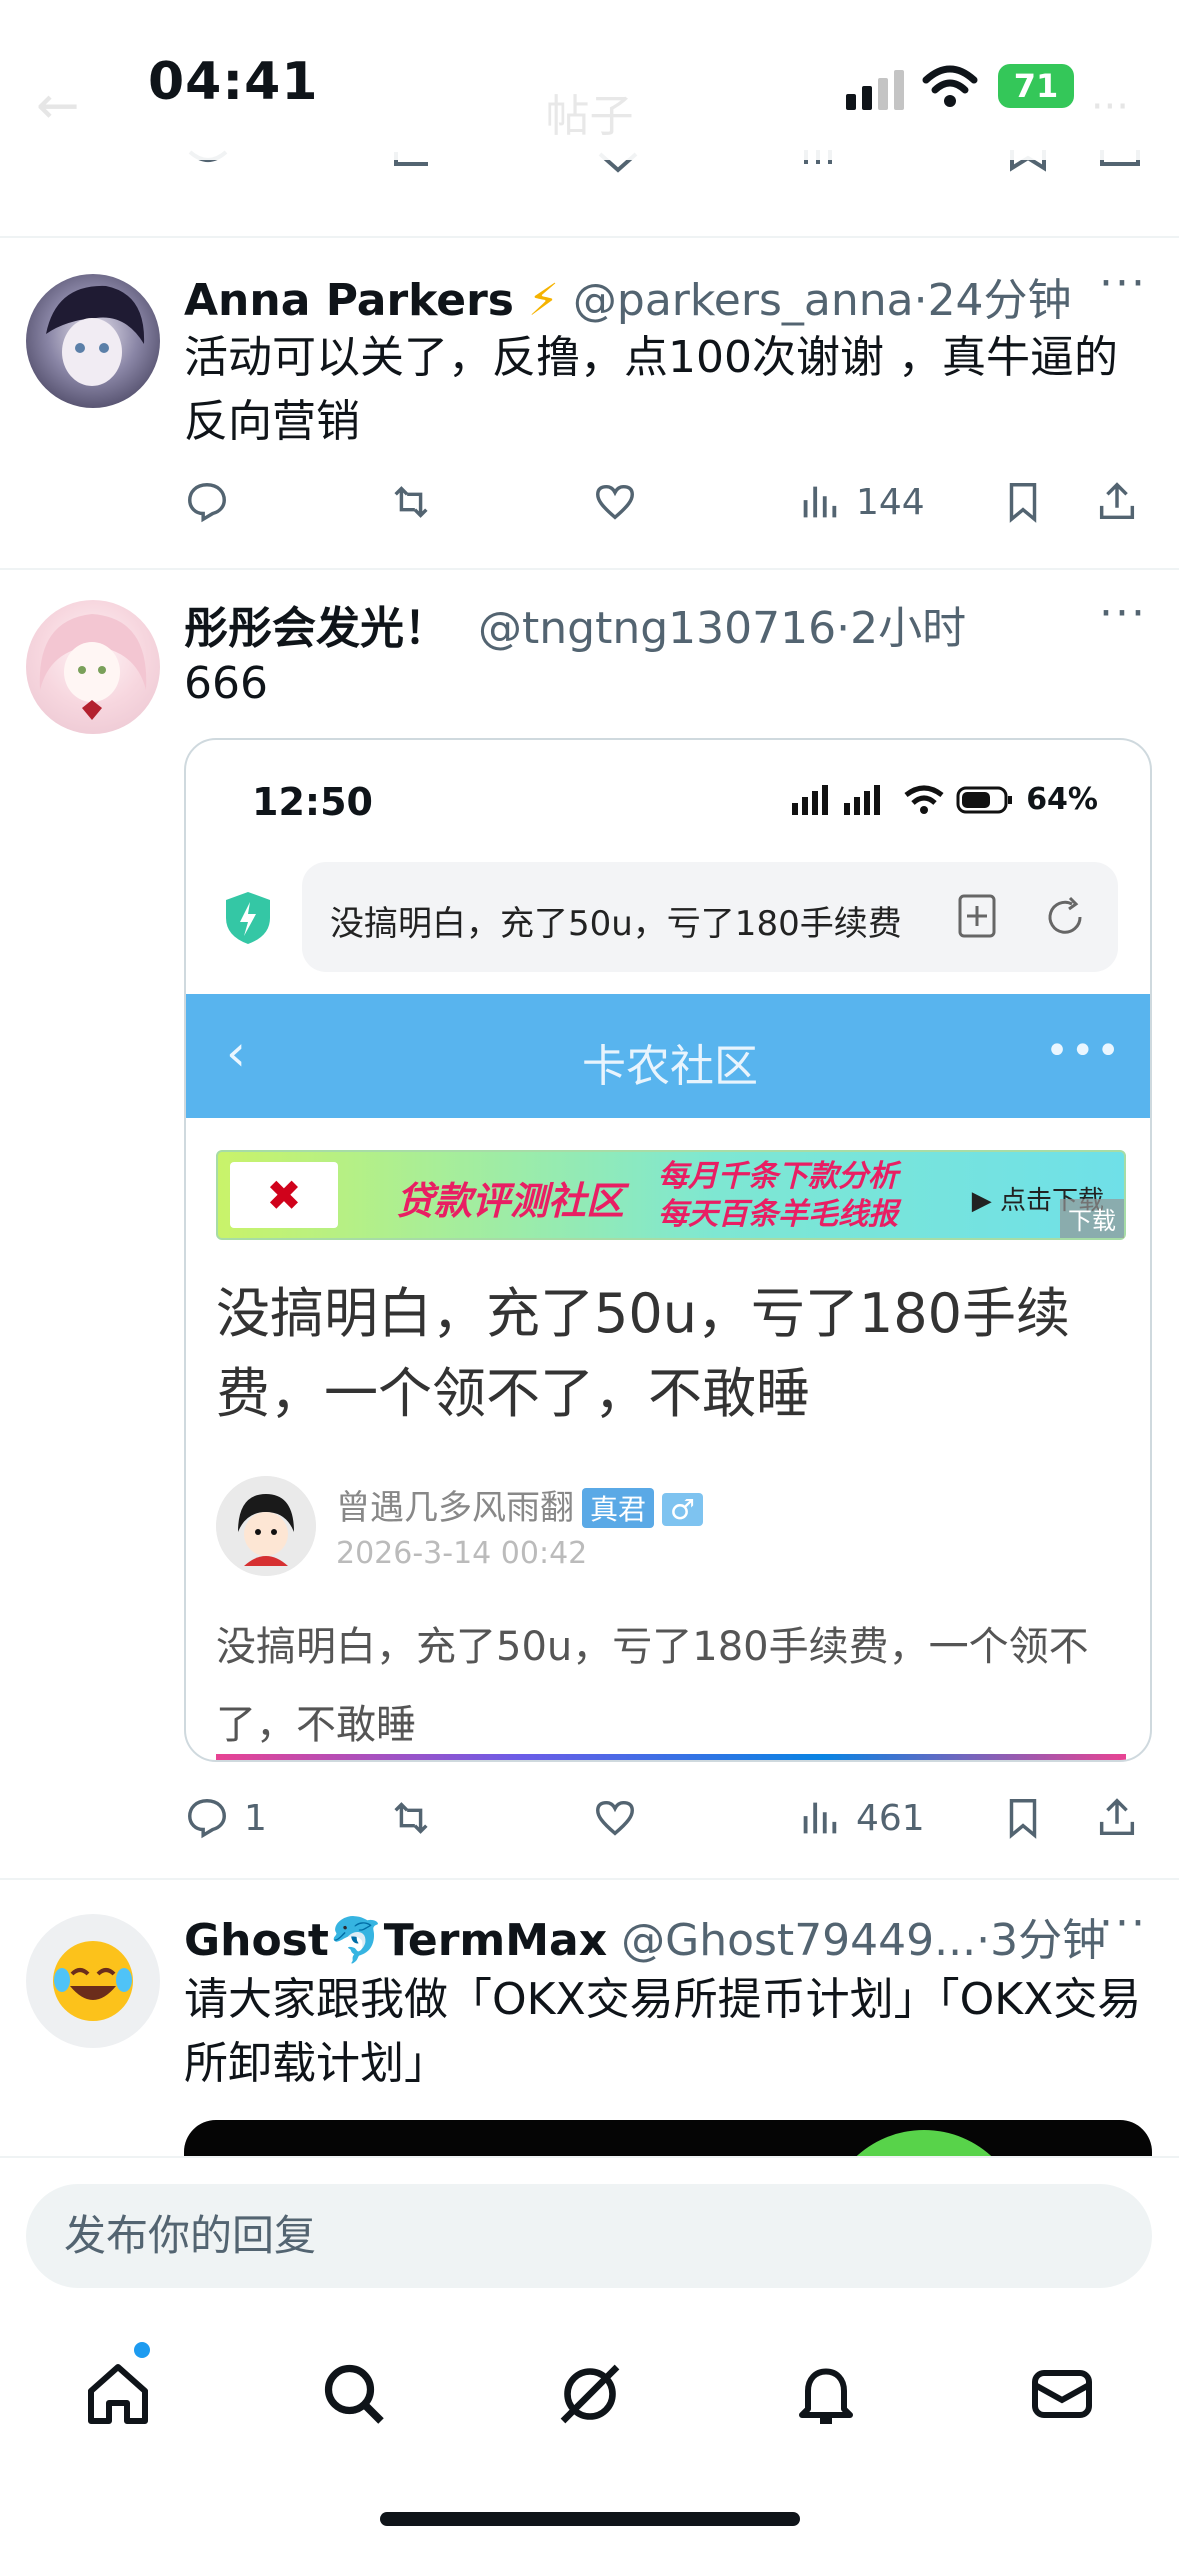 This screenshot has width=1179, height=2556. Describe the element at coordinates (671, 1757) in the screenshot. I see `embedded-image-strip` at that location.